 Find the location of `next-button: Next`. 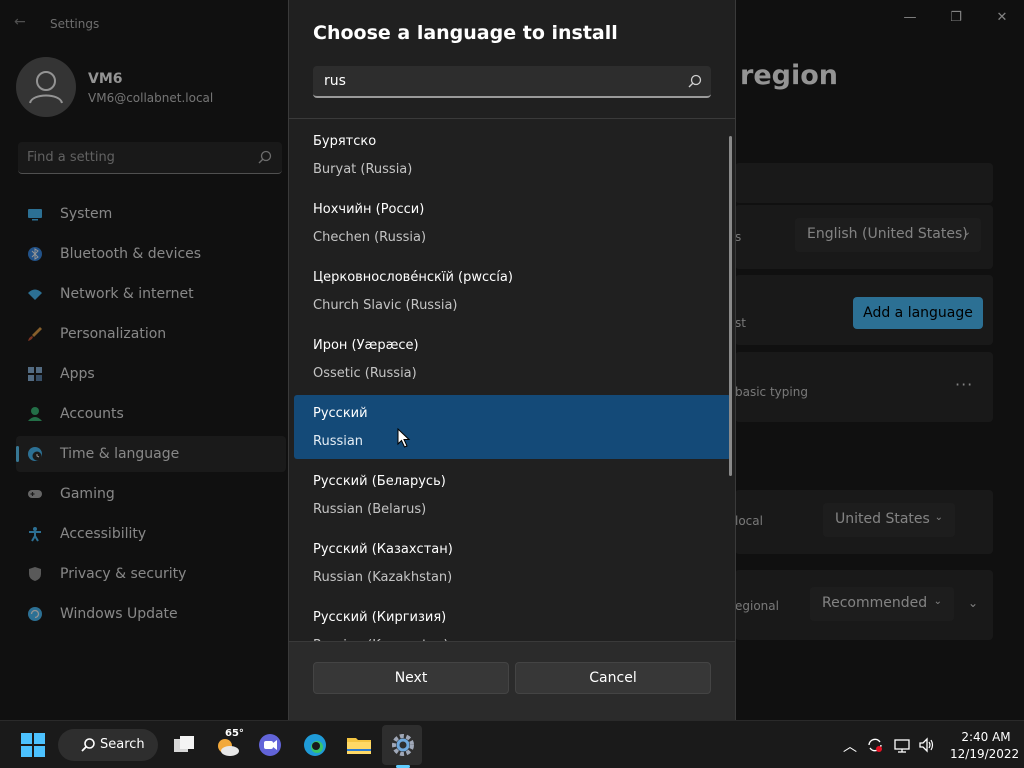

next-button: Next is located at coordinates (411, 678).